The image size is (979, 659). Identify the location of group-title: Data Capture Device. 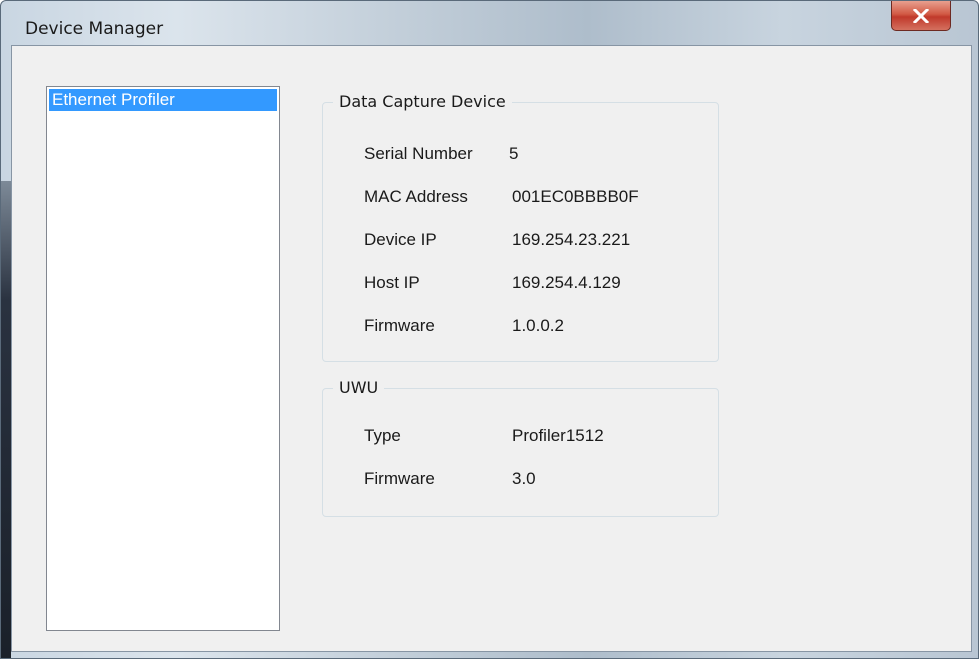
(422, 102).